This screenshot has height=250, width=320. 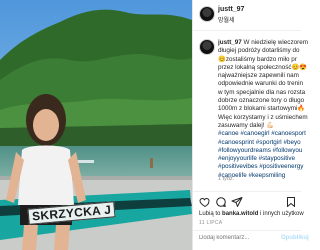 What do you see at coordinates (263, 134) in the screenshot?
I see `hashtag-line: #canoe #canoegirl #canoesport` at bounding box center [263, 134].